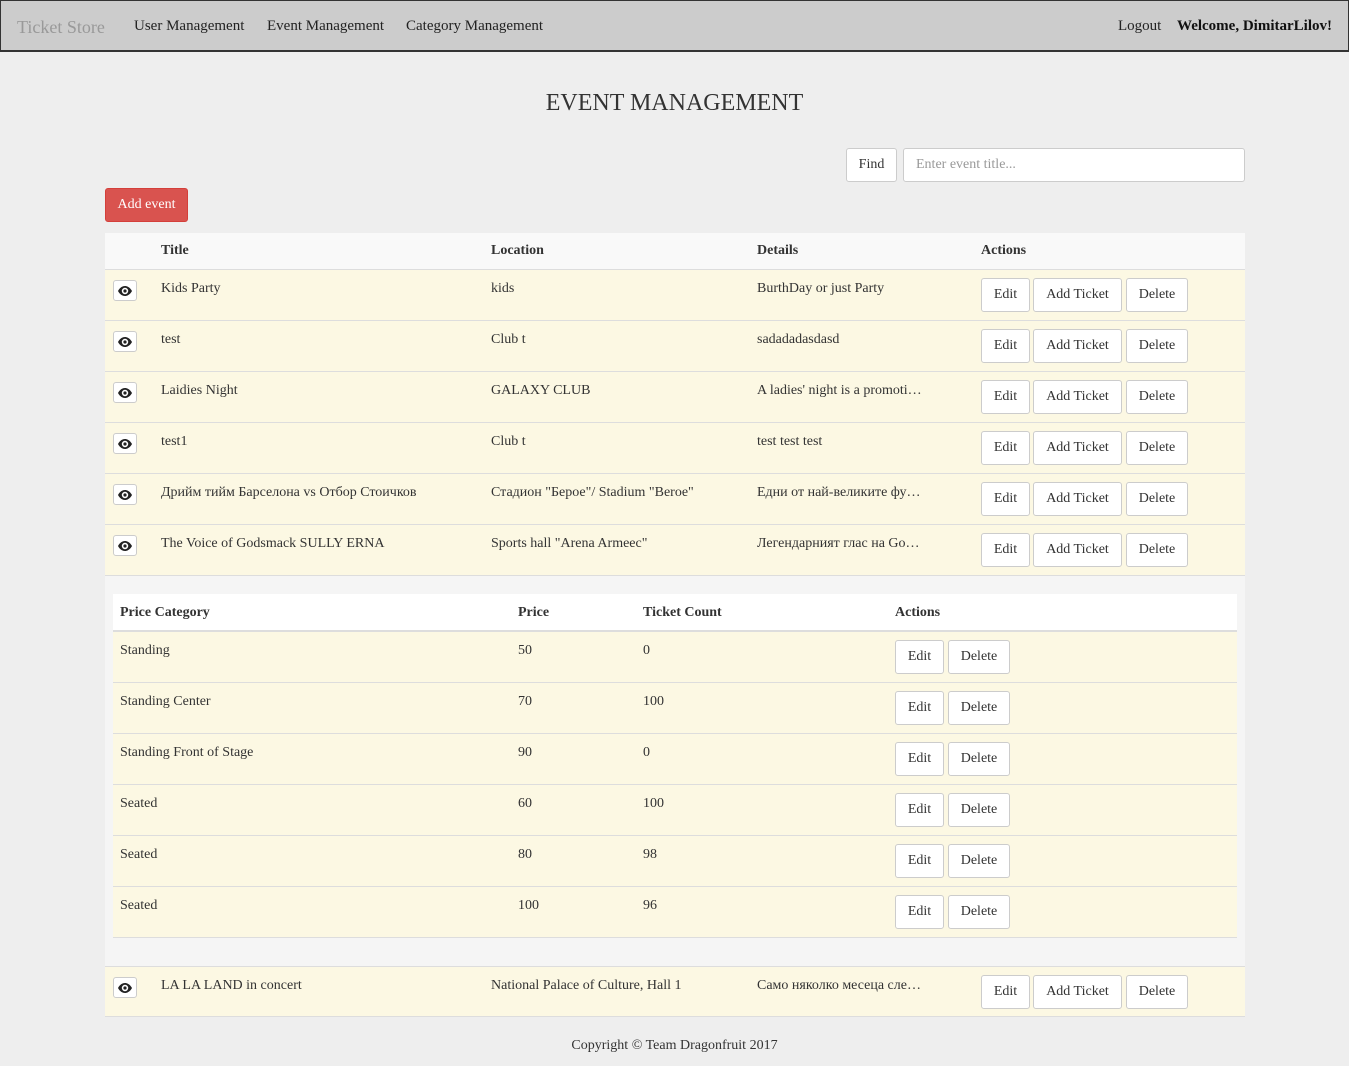 This screenshot has width=1349, height=1066. What do you see at coordinates (139, 905) in the screenshot?
I see `price-category: Seated` at bounding box center [139, 905].